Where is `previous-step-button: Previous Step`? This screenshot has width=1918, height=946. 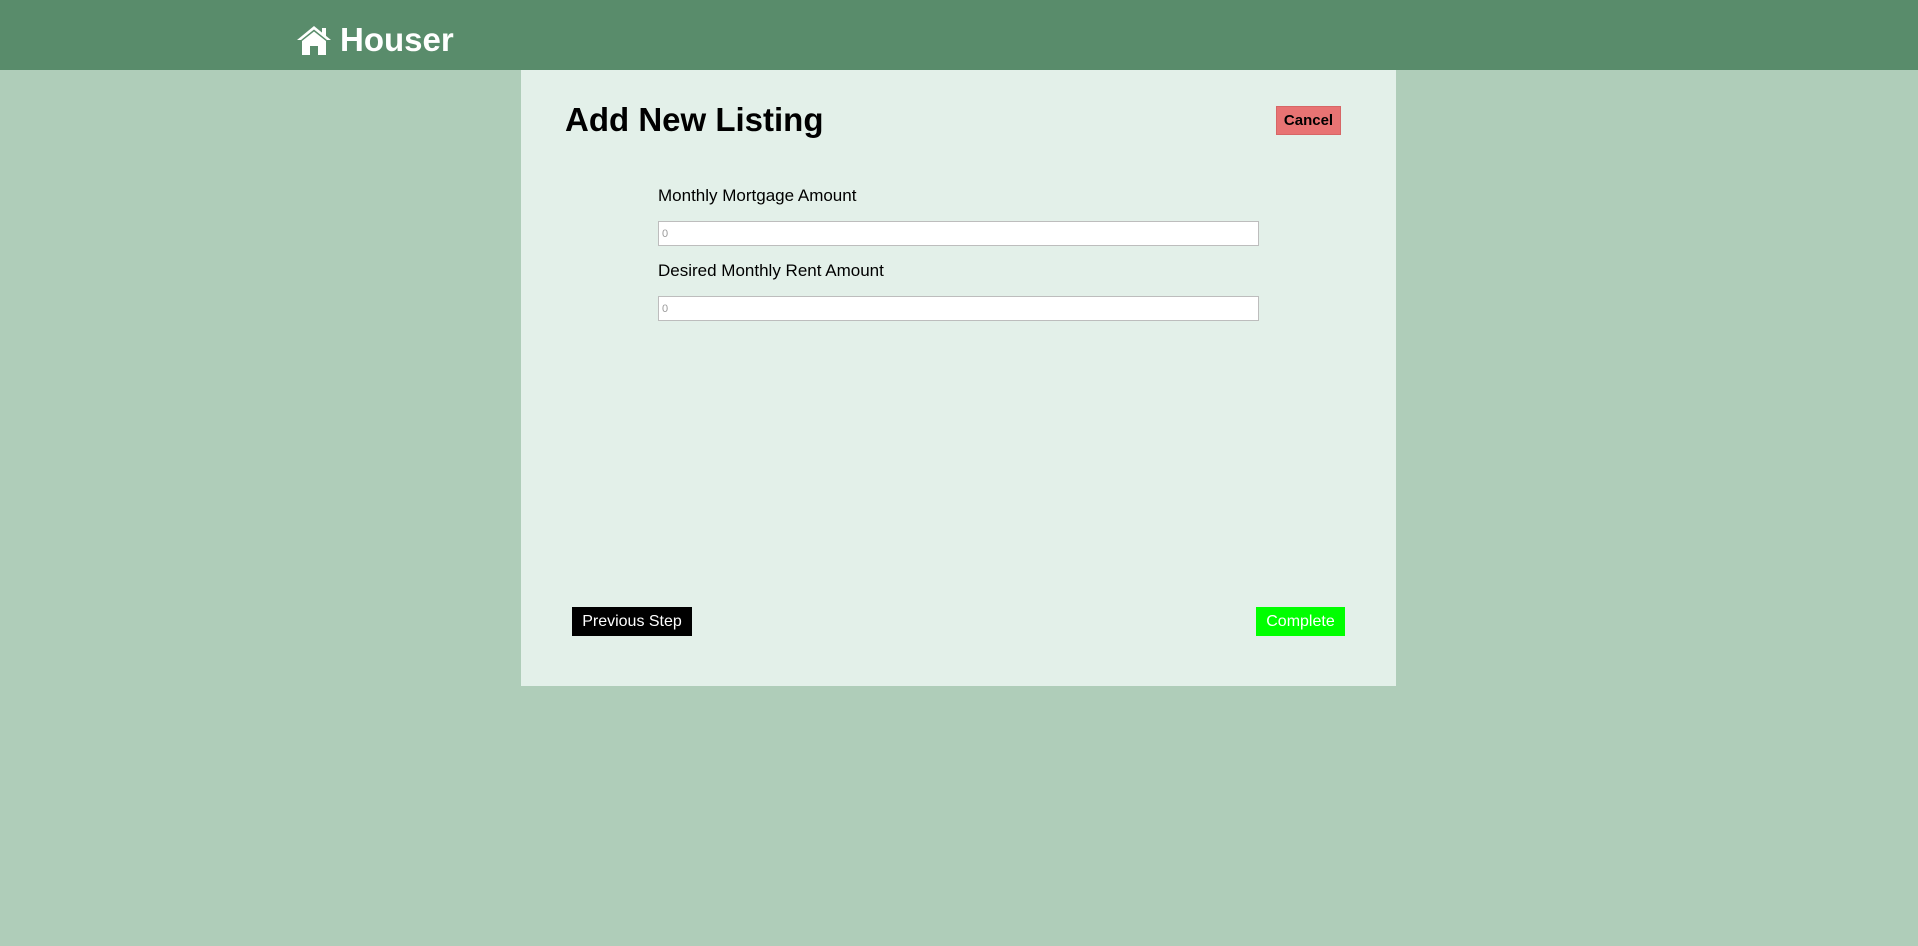
previous-step-button: Previous Step is located at coordinates (632, 621).